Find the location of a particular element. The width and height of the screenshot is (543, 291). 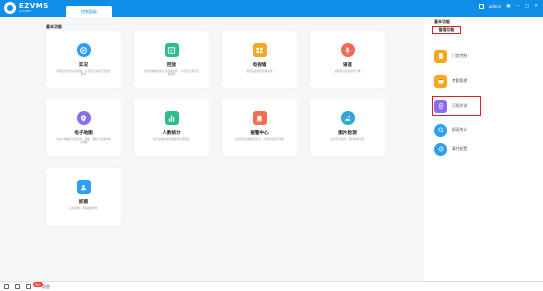

side-item-label: 门禁控制 is located at coordinates (460, 55).